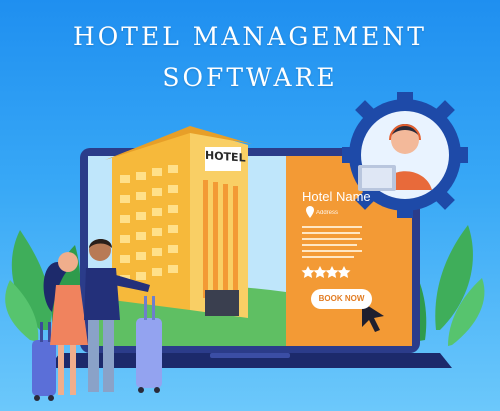  I want to click on suitcase-left, so click(44, 368).